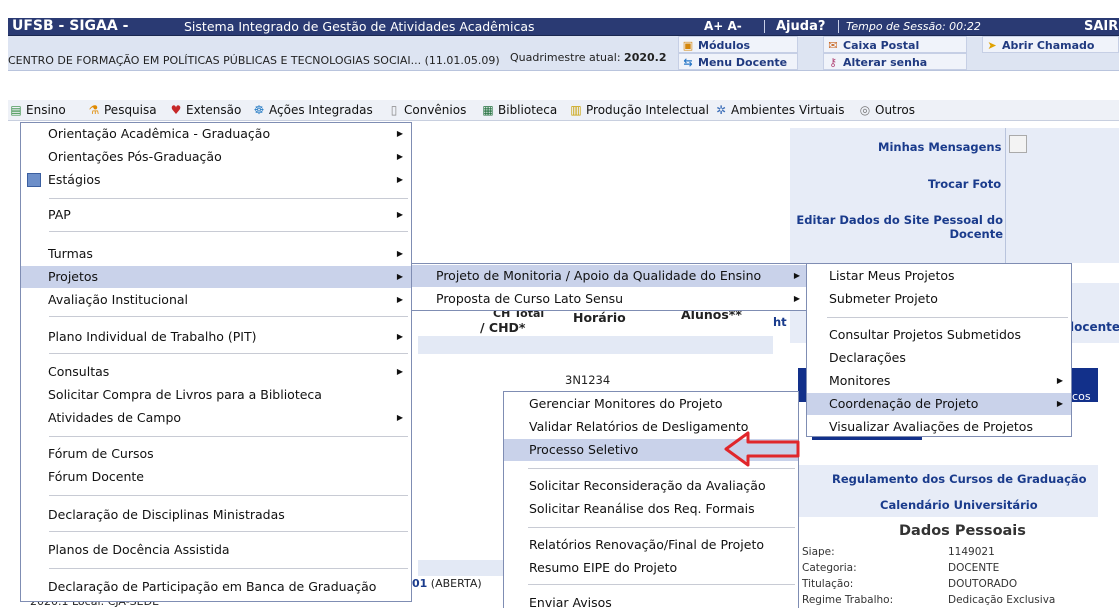 The height and width of the screenshot is (614, 1119). Describe the element at coordinates (205, 110) in the screenshot. I see `menu-extensao: ♥ Extensão` at that location.